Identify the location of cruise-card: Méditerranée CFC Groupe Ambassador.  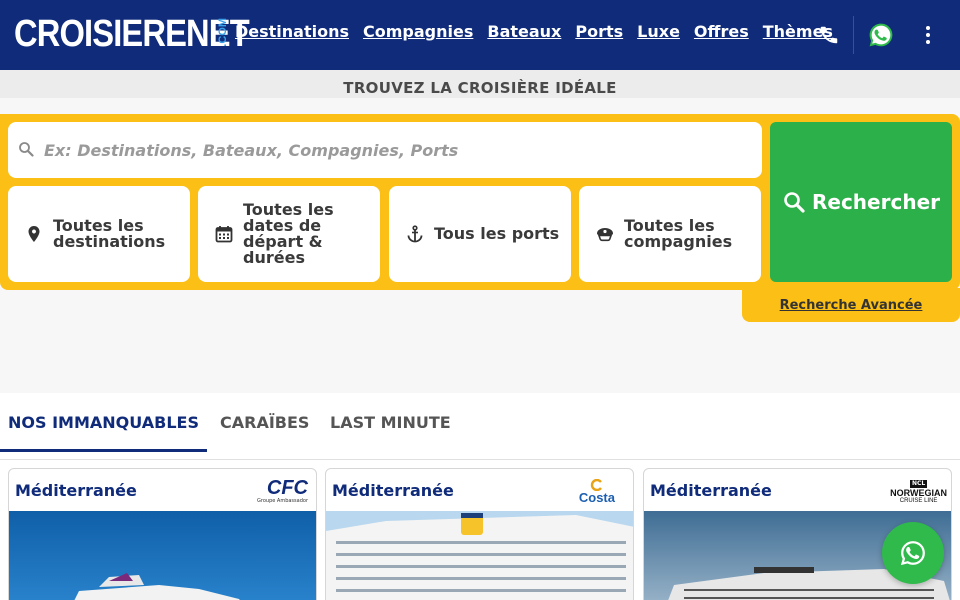
(162, 534).